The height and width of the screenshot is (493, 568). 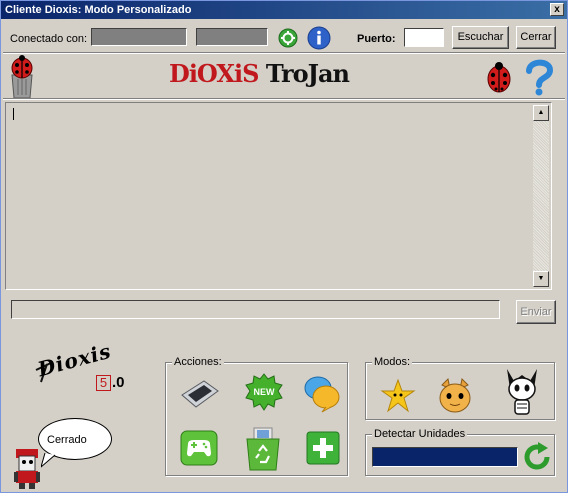 What do you see at coordinates (13, 114) in the screenshot?
I see `text-caret` at bounding box center [13, 114].